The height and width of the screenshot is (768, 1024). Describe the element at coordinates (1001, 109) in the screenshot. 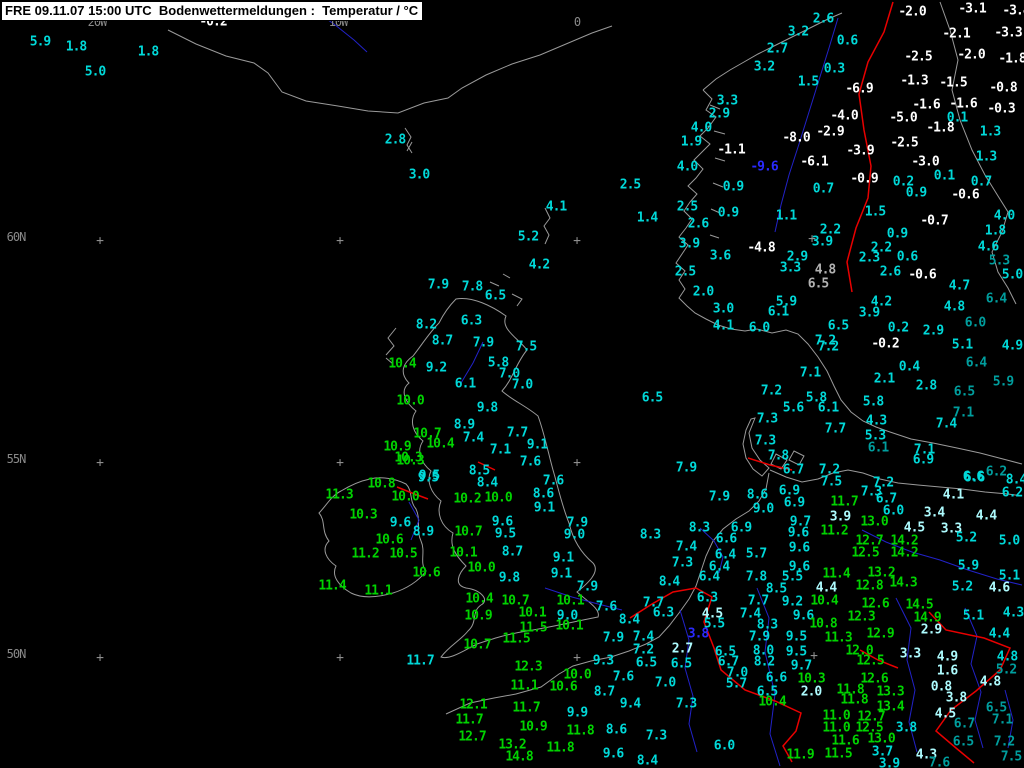

I see `station-temp: -0.3` at that location.